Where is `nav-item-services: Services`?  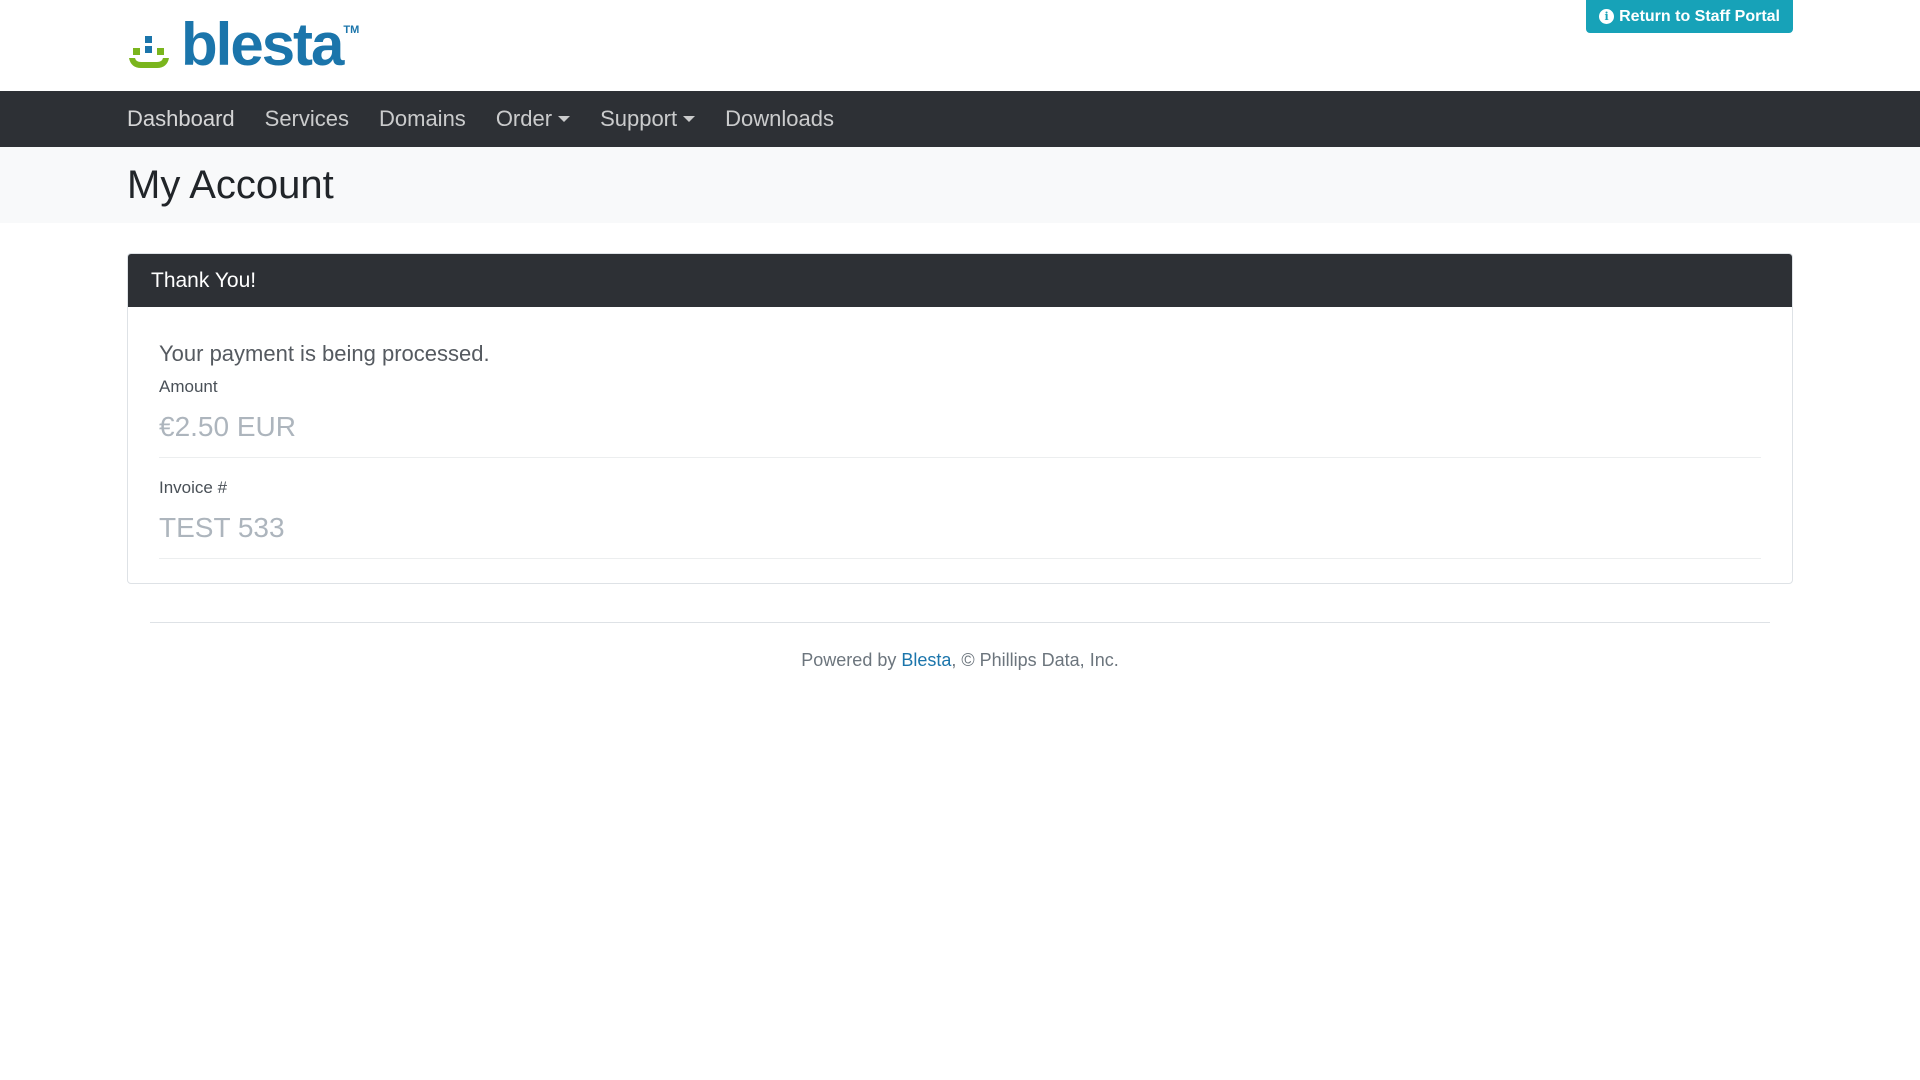 nav-item-services: Services is located at coordinates (307, 119).